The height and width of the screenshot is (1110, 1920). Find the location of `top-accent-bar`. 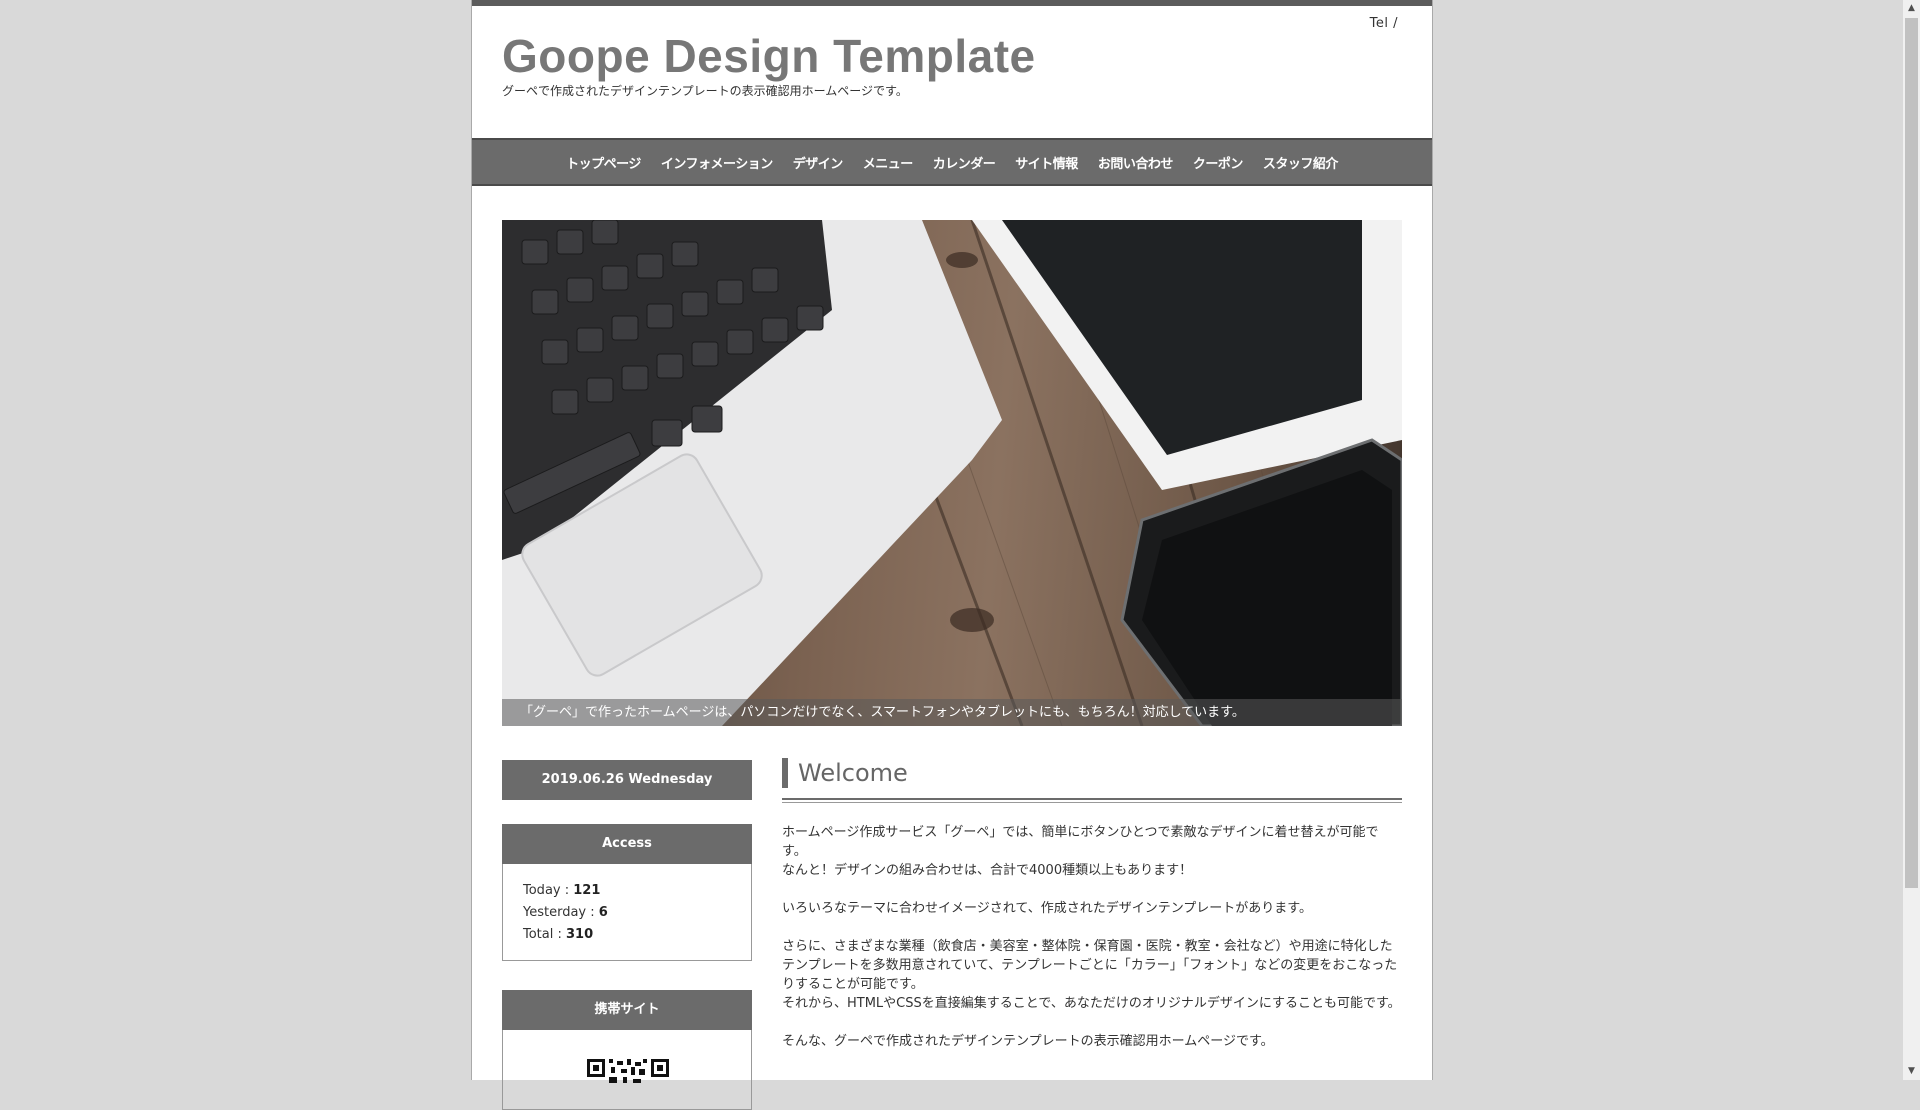

top-accent-bar is located at coordinates (952, 3).